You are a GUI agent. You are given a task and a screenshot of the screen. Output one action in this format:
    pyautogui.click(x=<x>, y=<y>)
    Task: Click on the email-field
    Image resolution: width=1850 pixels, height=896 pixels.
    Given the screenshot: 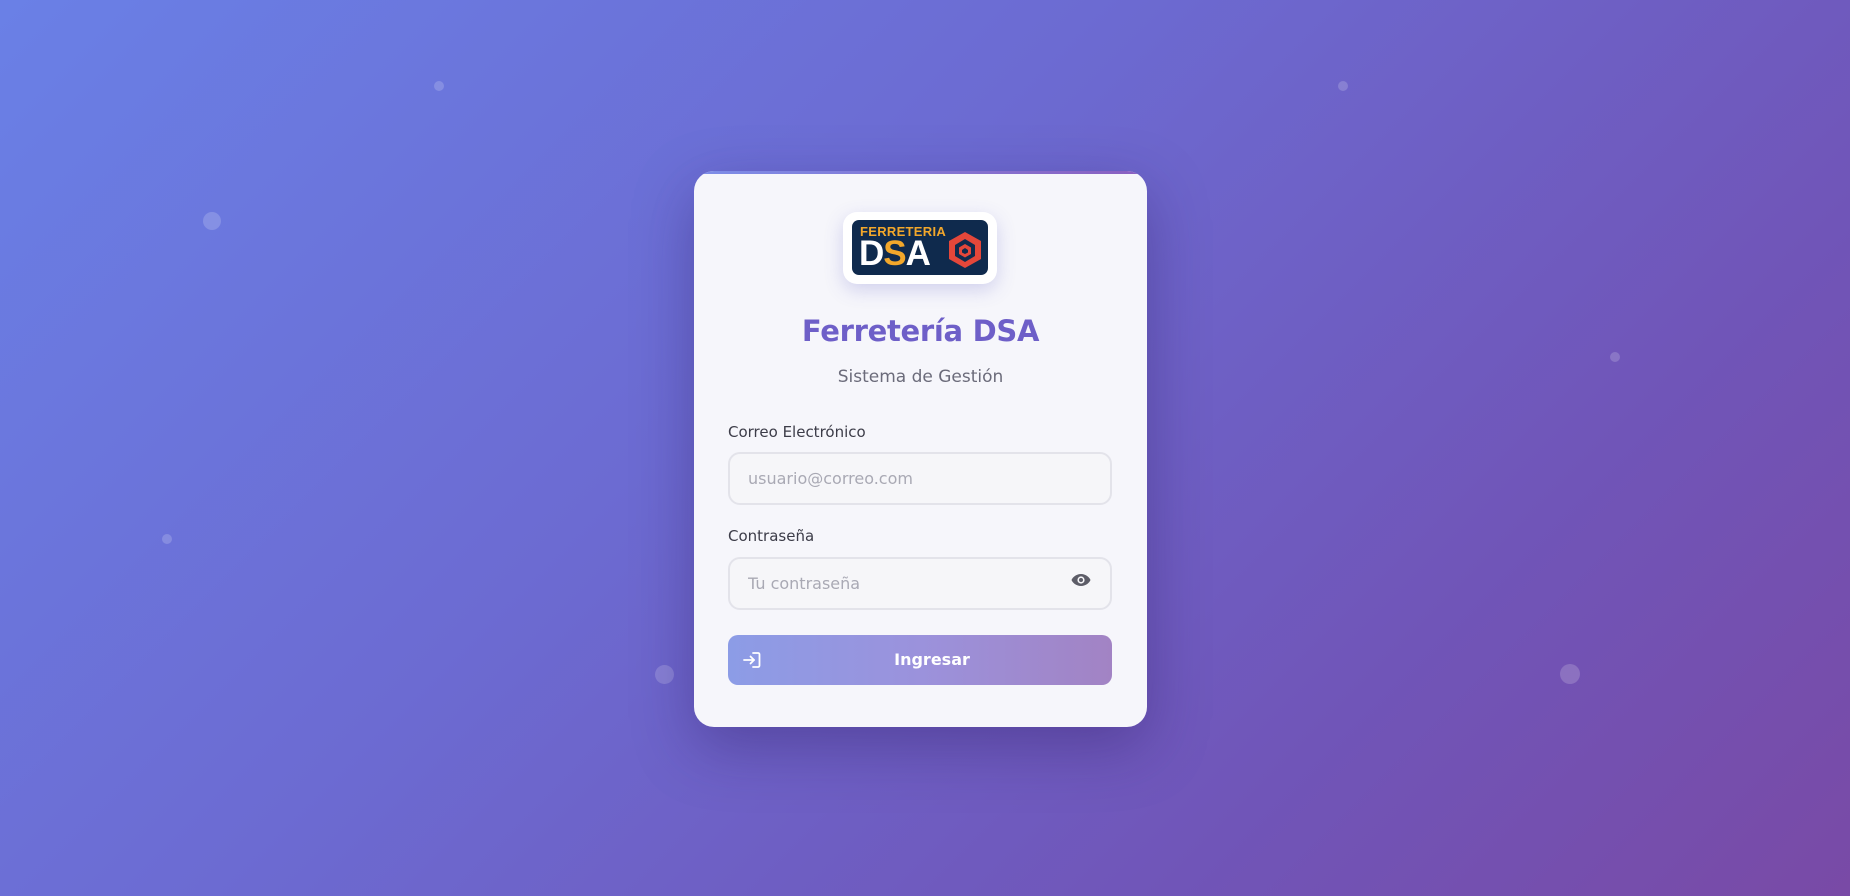 What is the action you would take?
    pyautogui.click(x=920, y=478)
    